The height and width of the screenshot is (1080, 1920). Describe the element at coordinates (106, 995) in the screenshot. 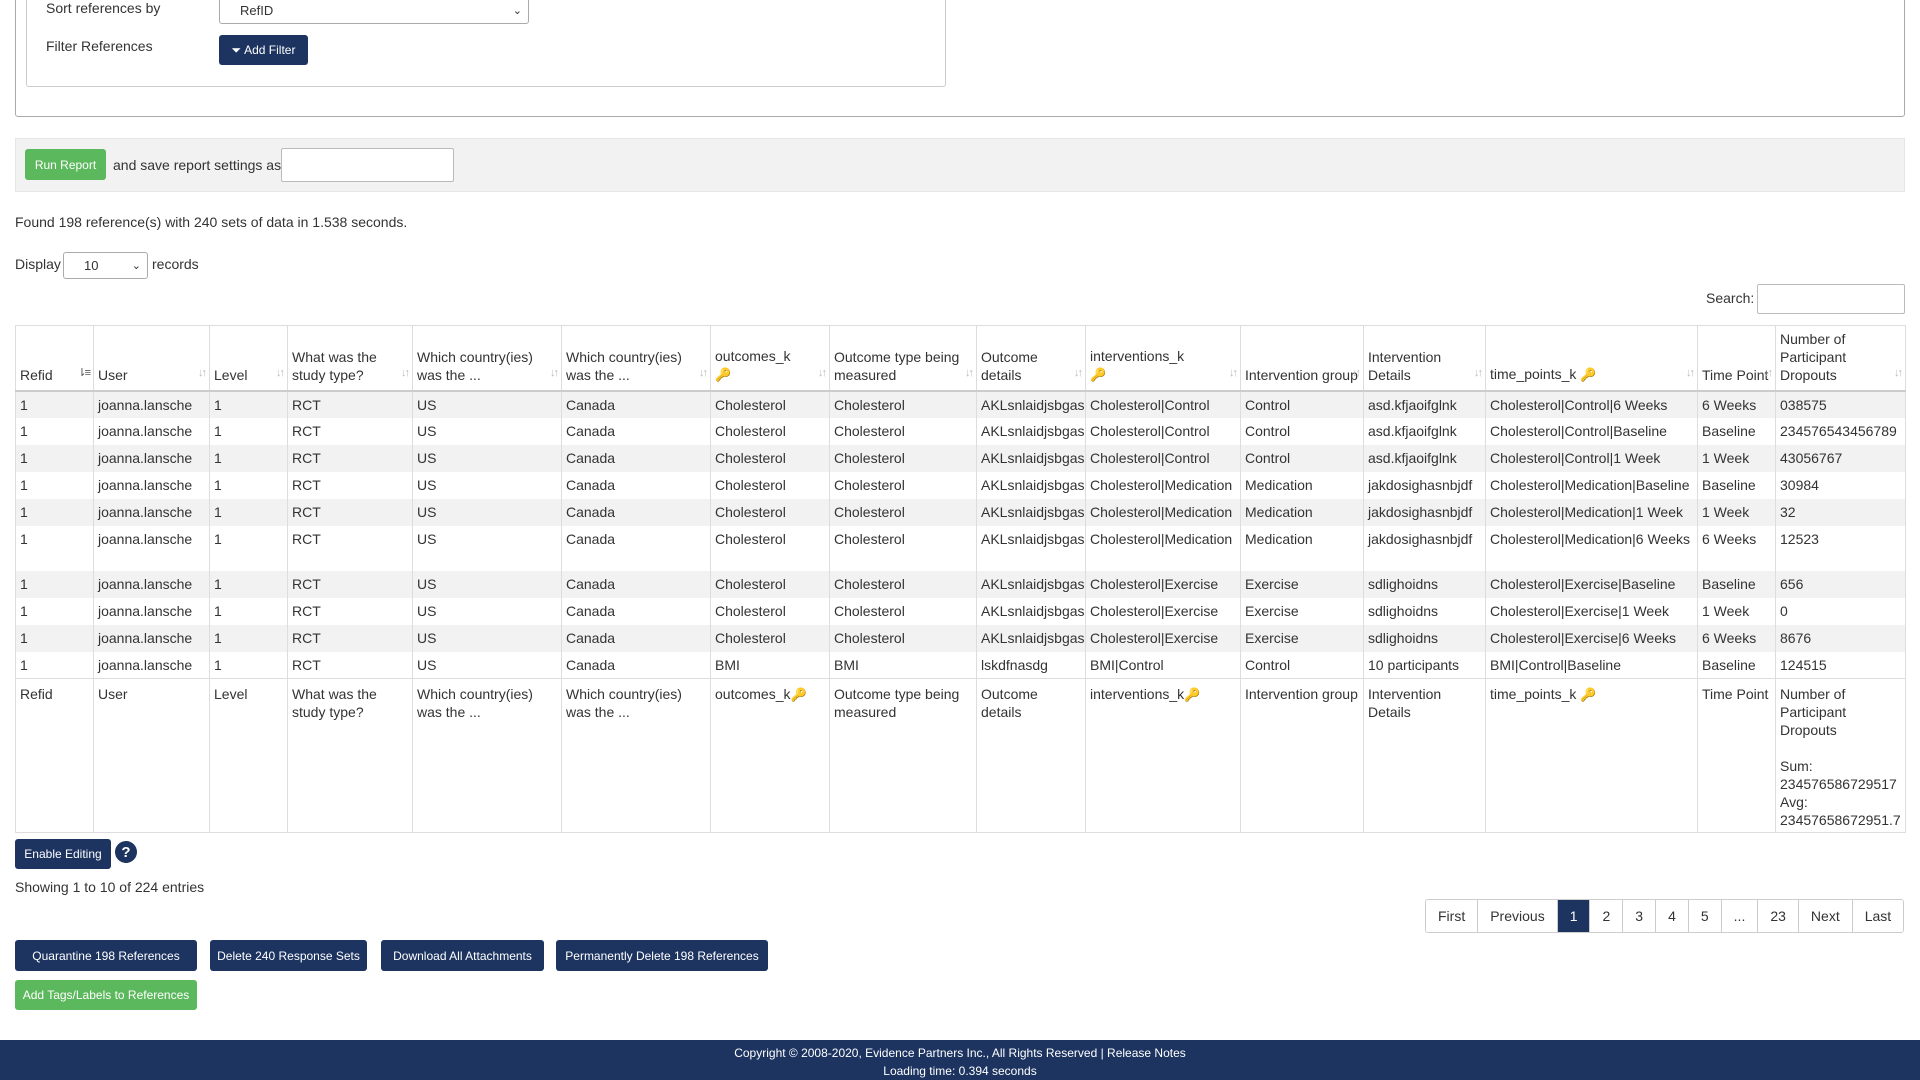

I see `add-tags-button: Add Tags/Labels to References` at that location.